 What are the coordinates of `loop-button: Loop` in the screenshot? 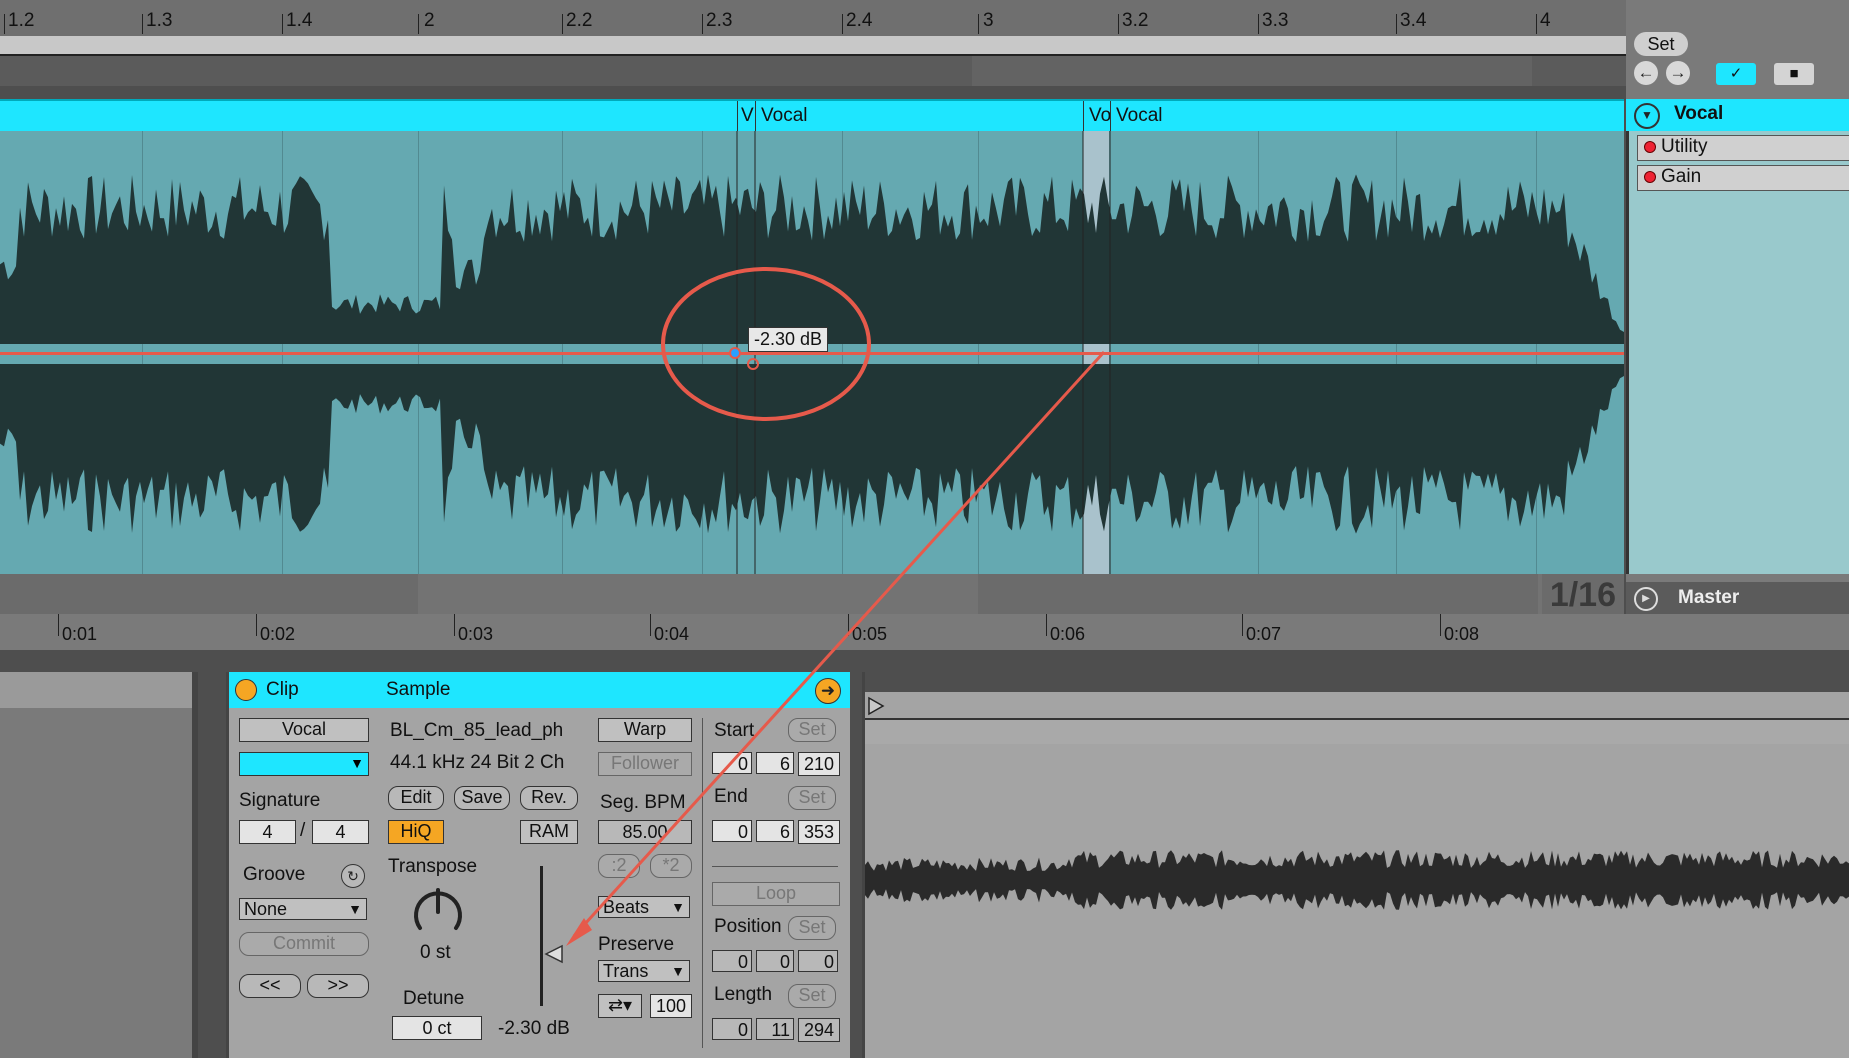 It's located at (776, 894).